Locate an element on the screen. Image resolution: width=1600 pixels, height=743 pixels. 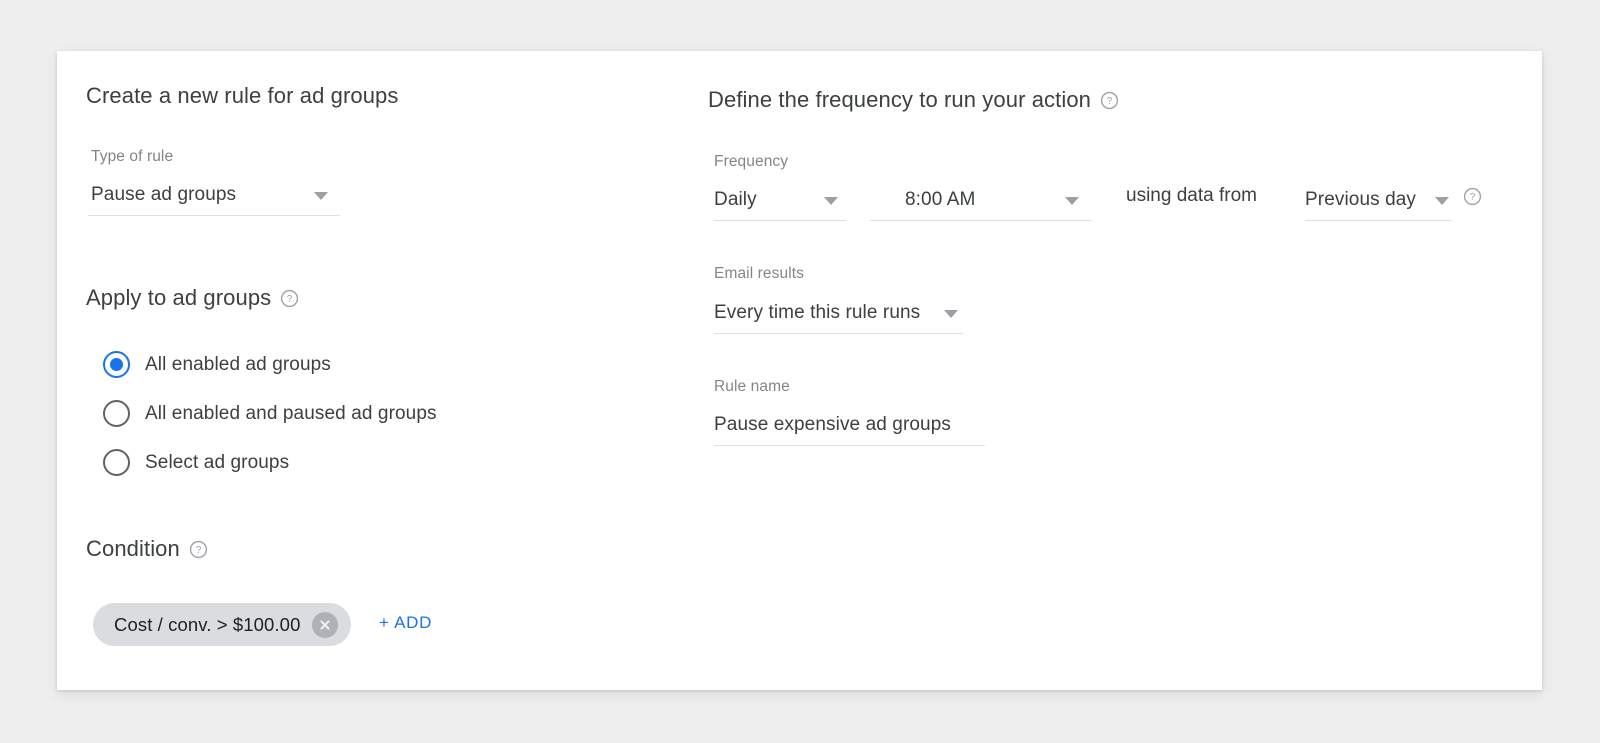
radio-option-select-ad-groups: Select ad groups is located at coordinates (196, 462).